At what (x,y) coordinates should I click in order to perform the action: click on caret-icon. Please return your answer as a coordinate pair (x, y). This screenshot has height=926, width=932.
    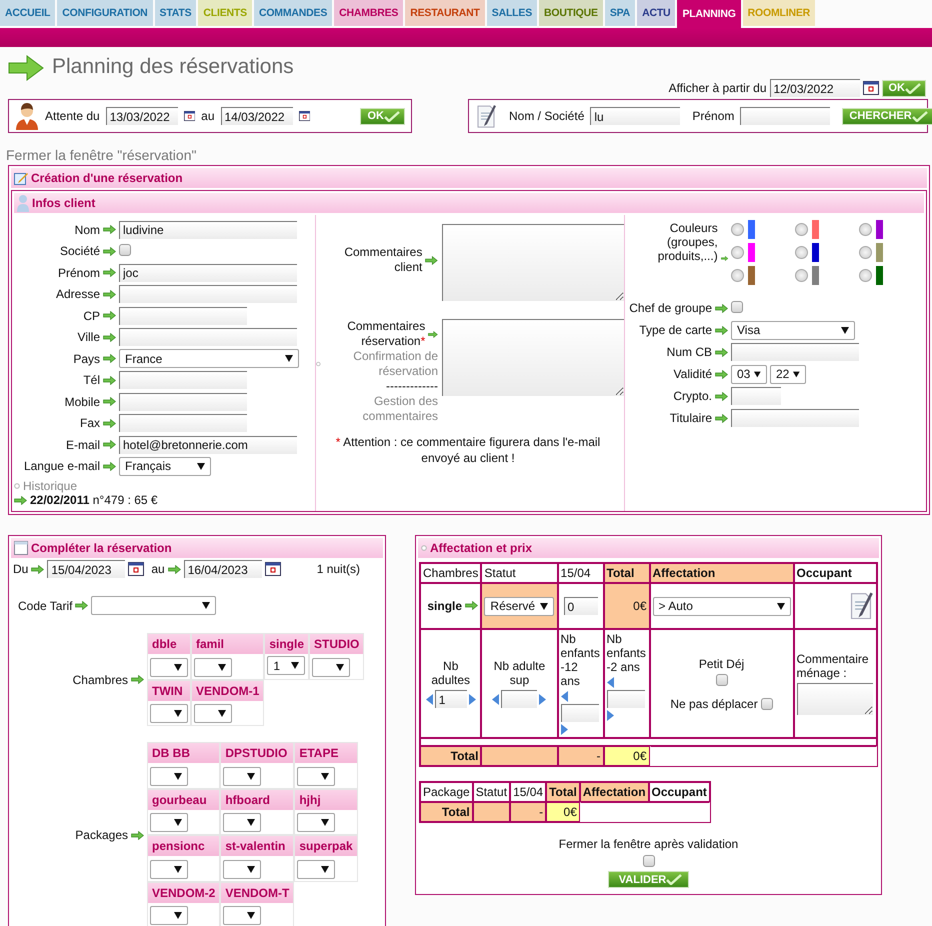
    Looking at the image, I should click on (796, 374).